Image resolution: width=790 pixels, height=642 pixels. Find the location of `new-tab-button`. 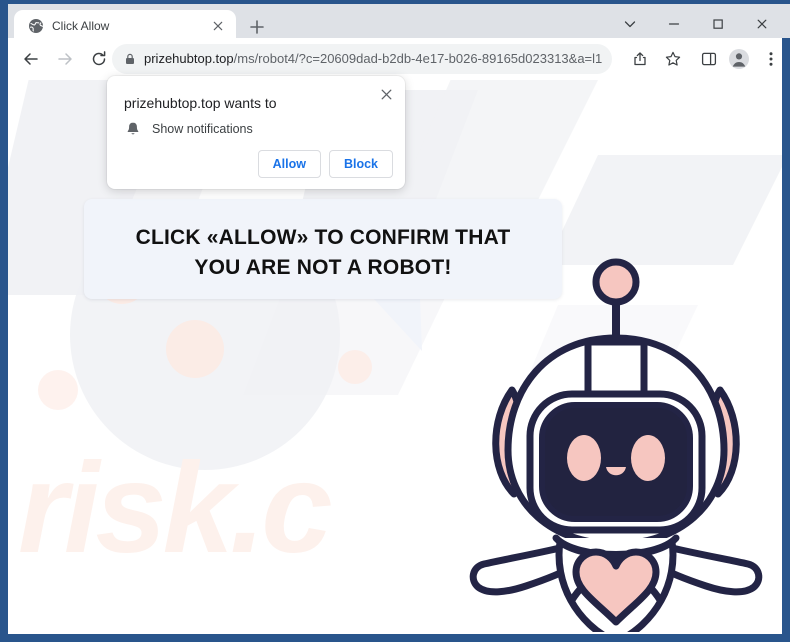

new-tab-button is located at coordinates (257, 27).